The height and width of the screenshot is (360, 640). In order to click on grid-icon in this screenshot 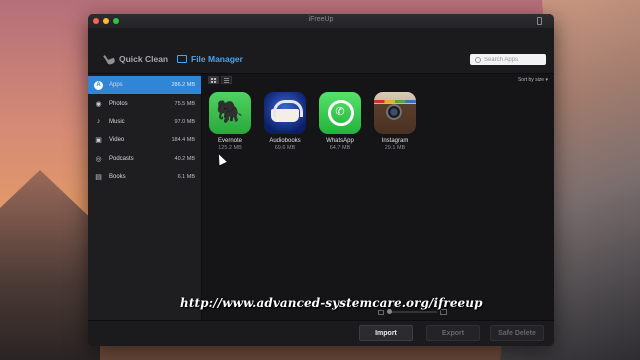, I will do `click(213, 80)`.